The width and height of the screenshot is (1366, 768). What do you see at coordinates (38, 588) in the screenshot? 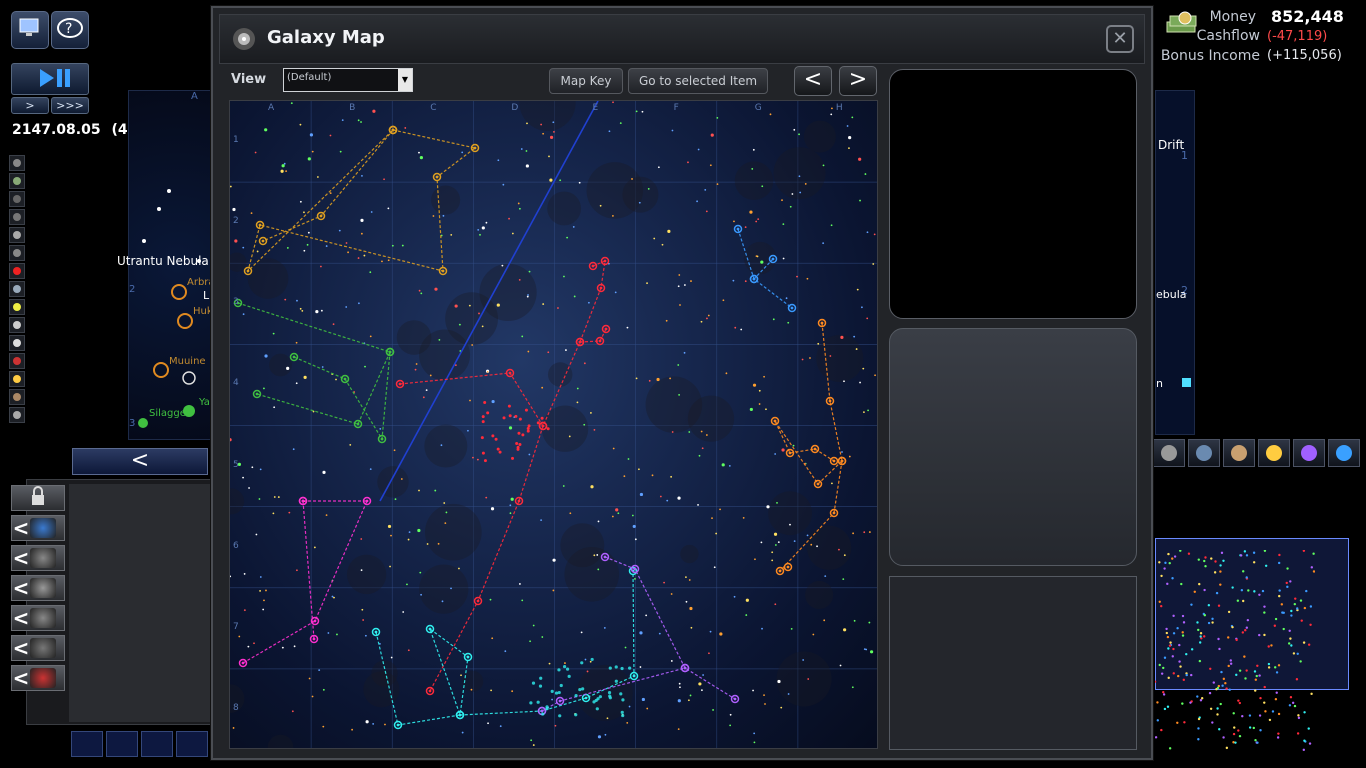
I see `robot-list-button: <` at bounding box center [38, 588].